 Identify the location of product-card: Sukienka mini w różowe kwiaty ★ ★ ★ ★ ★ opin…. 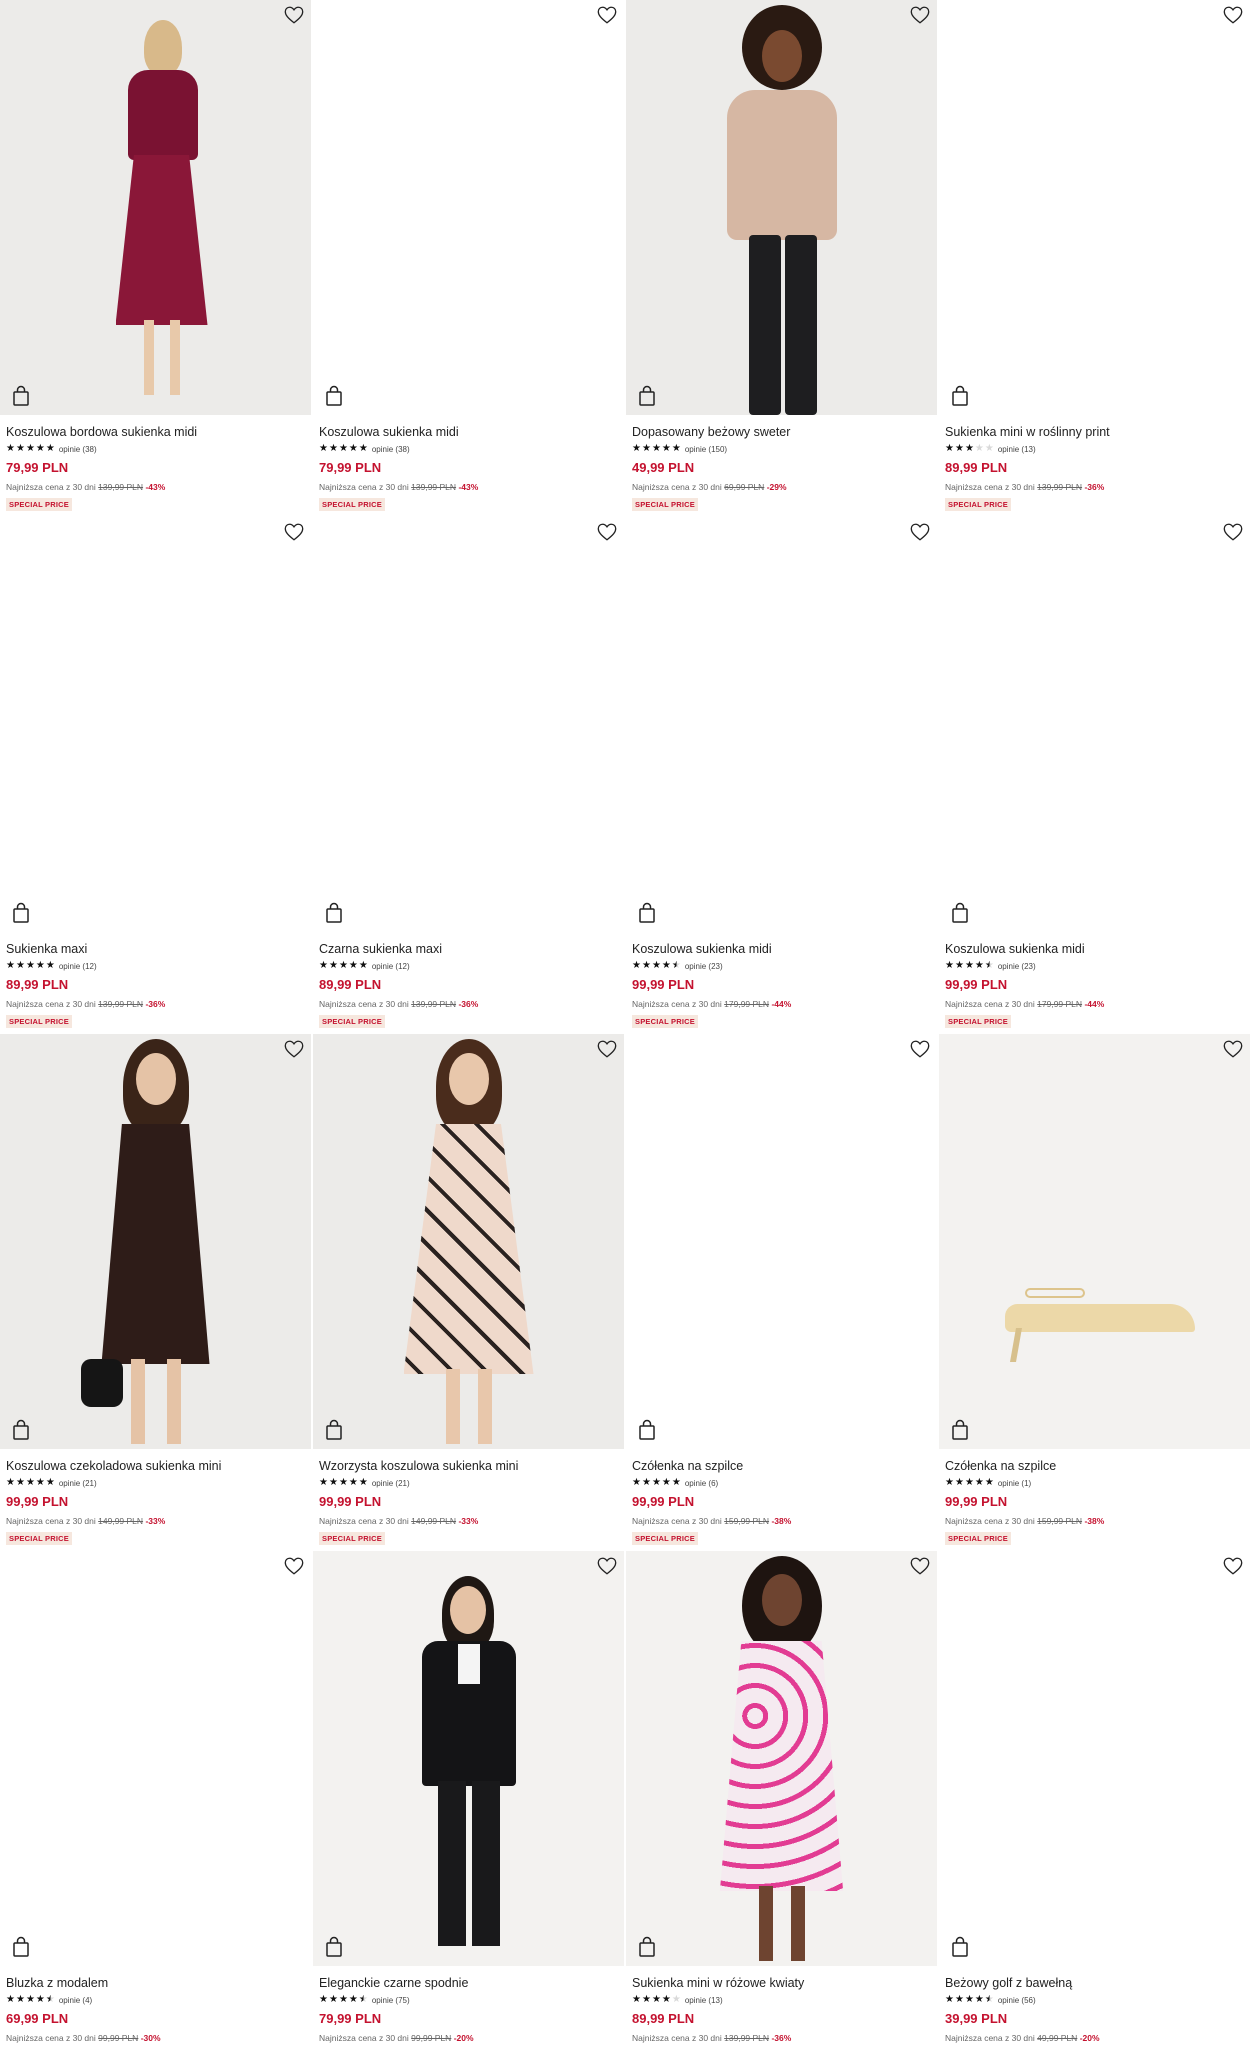
(782, 1809).